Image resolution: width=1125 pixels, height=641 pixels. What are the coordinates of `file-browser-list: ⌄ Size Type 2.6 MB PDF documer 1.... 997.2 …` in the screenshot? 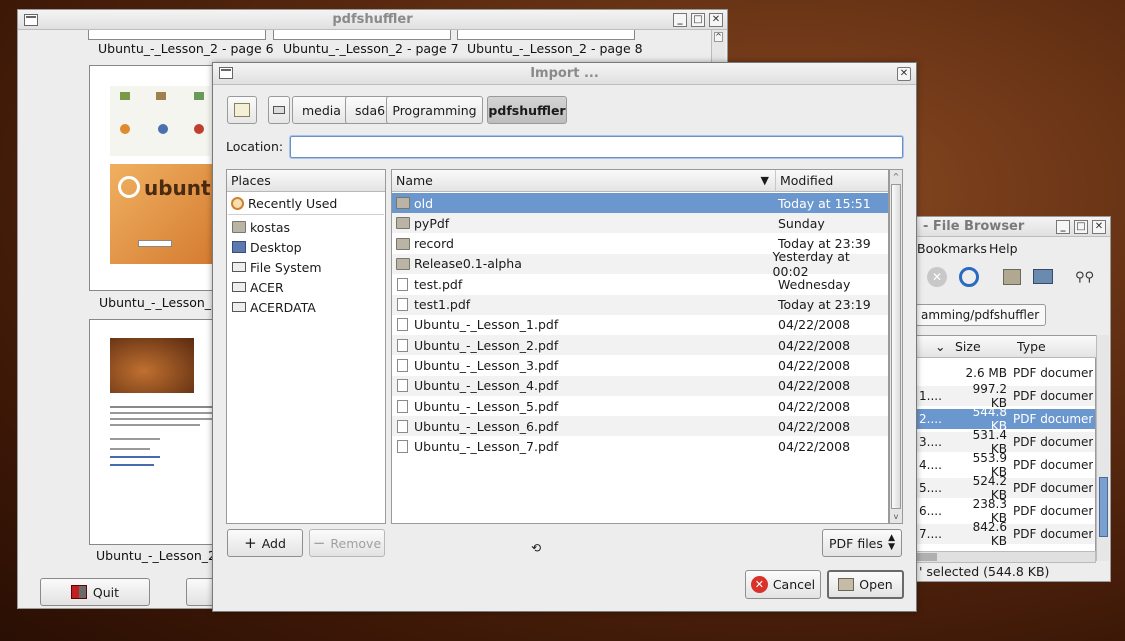 It's located at (1005, 448).